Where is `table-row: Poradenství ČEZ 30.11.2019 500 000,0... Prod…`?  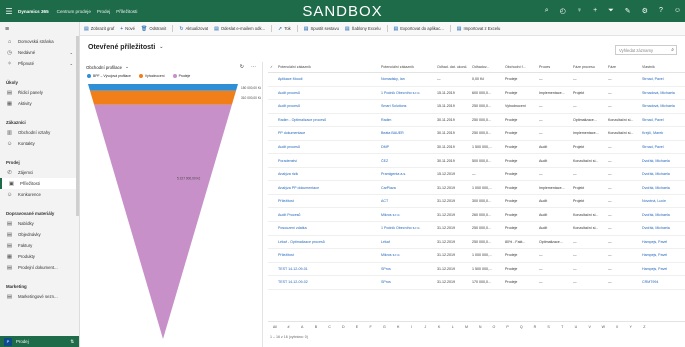 table-row: Poradenství ČEZ 30.11.2019 500 000,0... Prod… is located at coordinates (476, 161).